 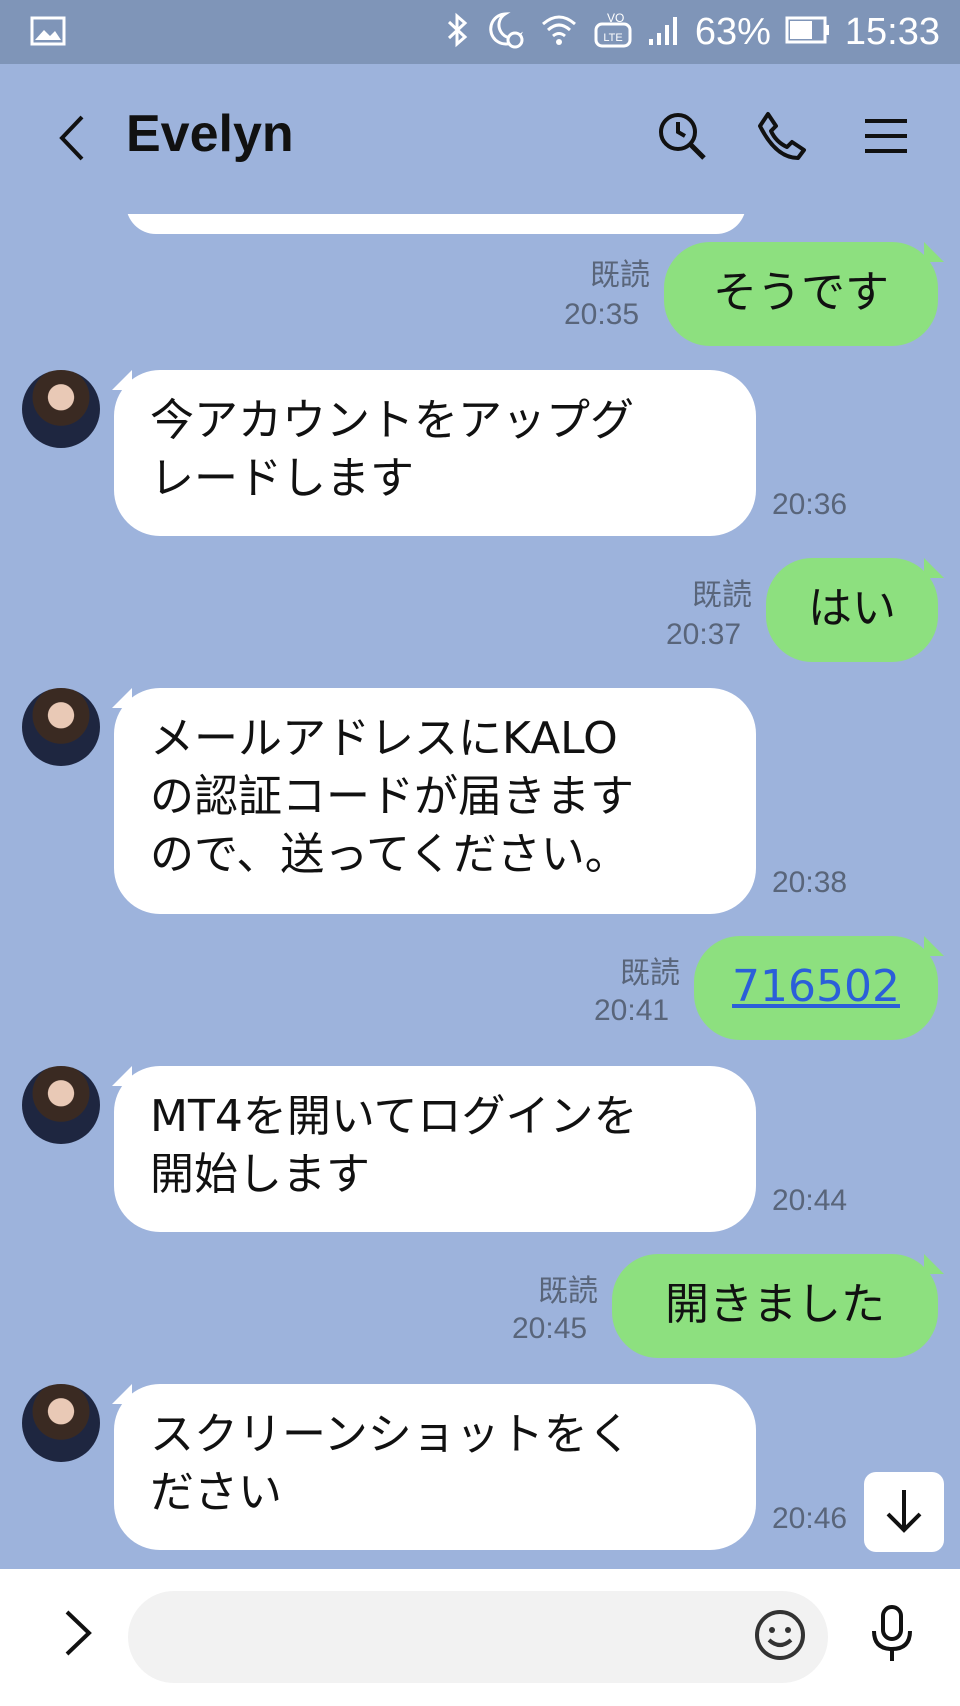 I want to click on clipped-message-bubble, so click(x=436, y=224).